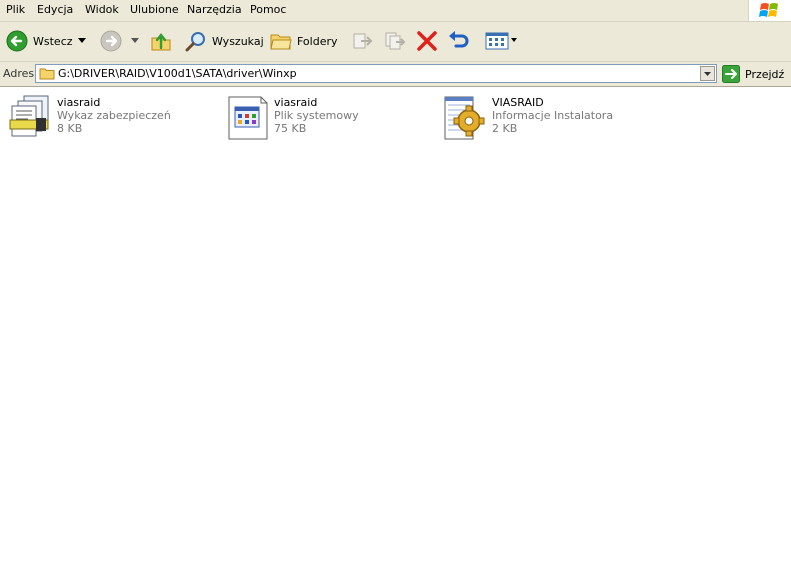  What do you see at coordinates (316, 115) in the screenshot?
I see `file-type: Plik systemowy` at bounding box center [316, 115].